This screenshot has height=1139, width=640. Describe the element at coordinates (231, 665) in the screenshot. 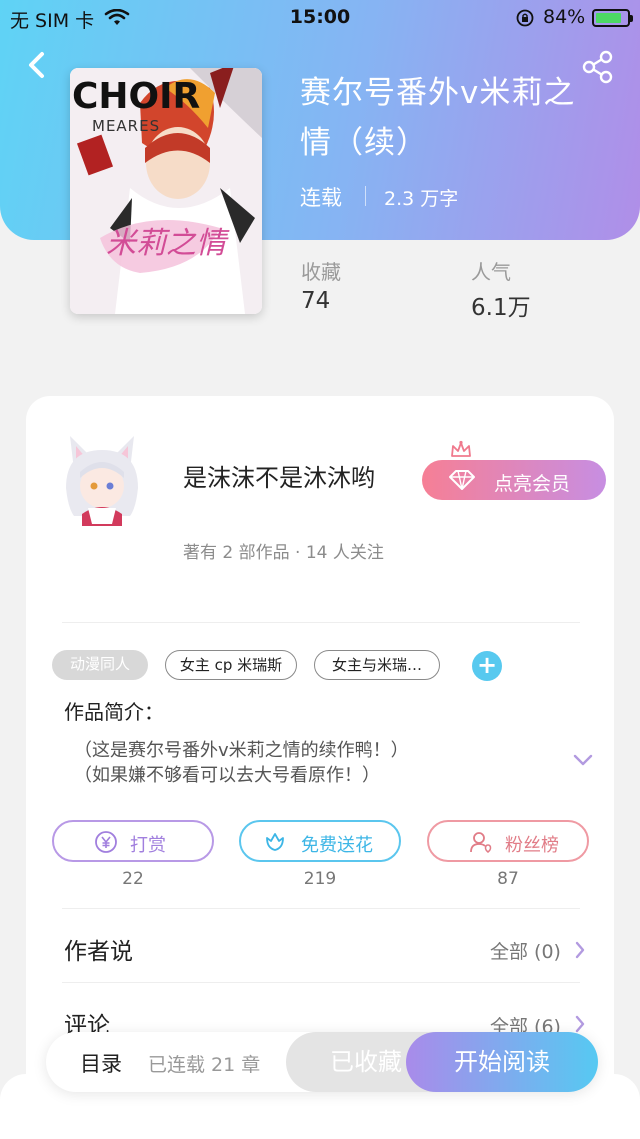

I see `tag-item: 女主 cp 米瑞斯` at that location.